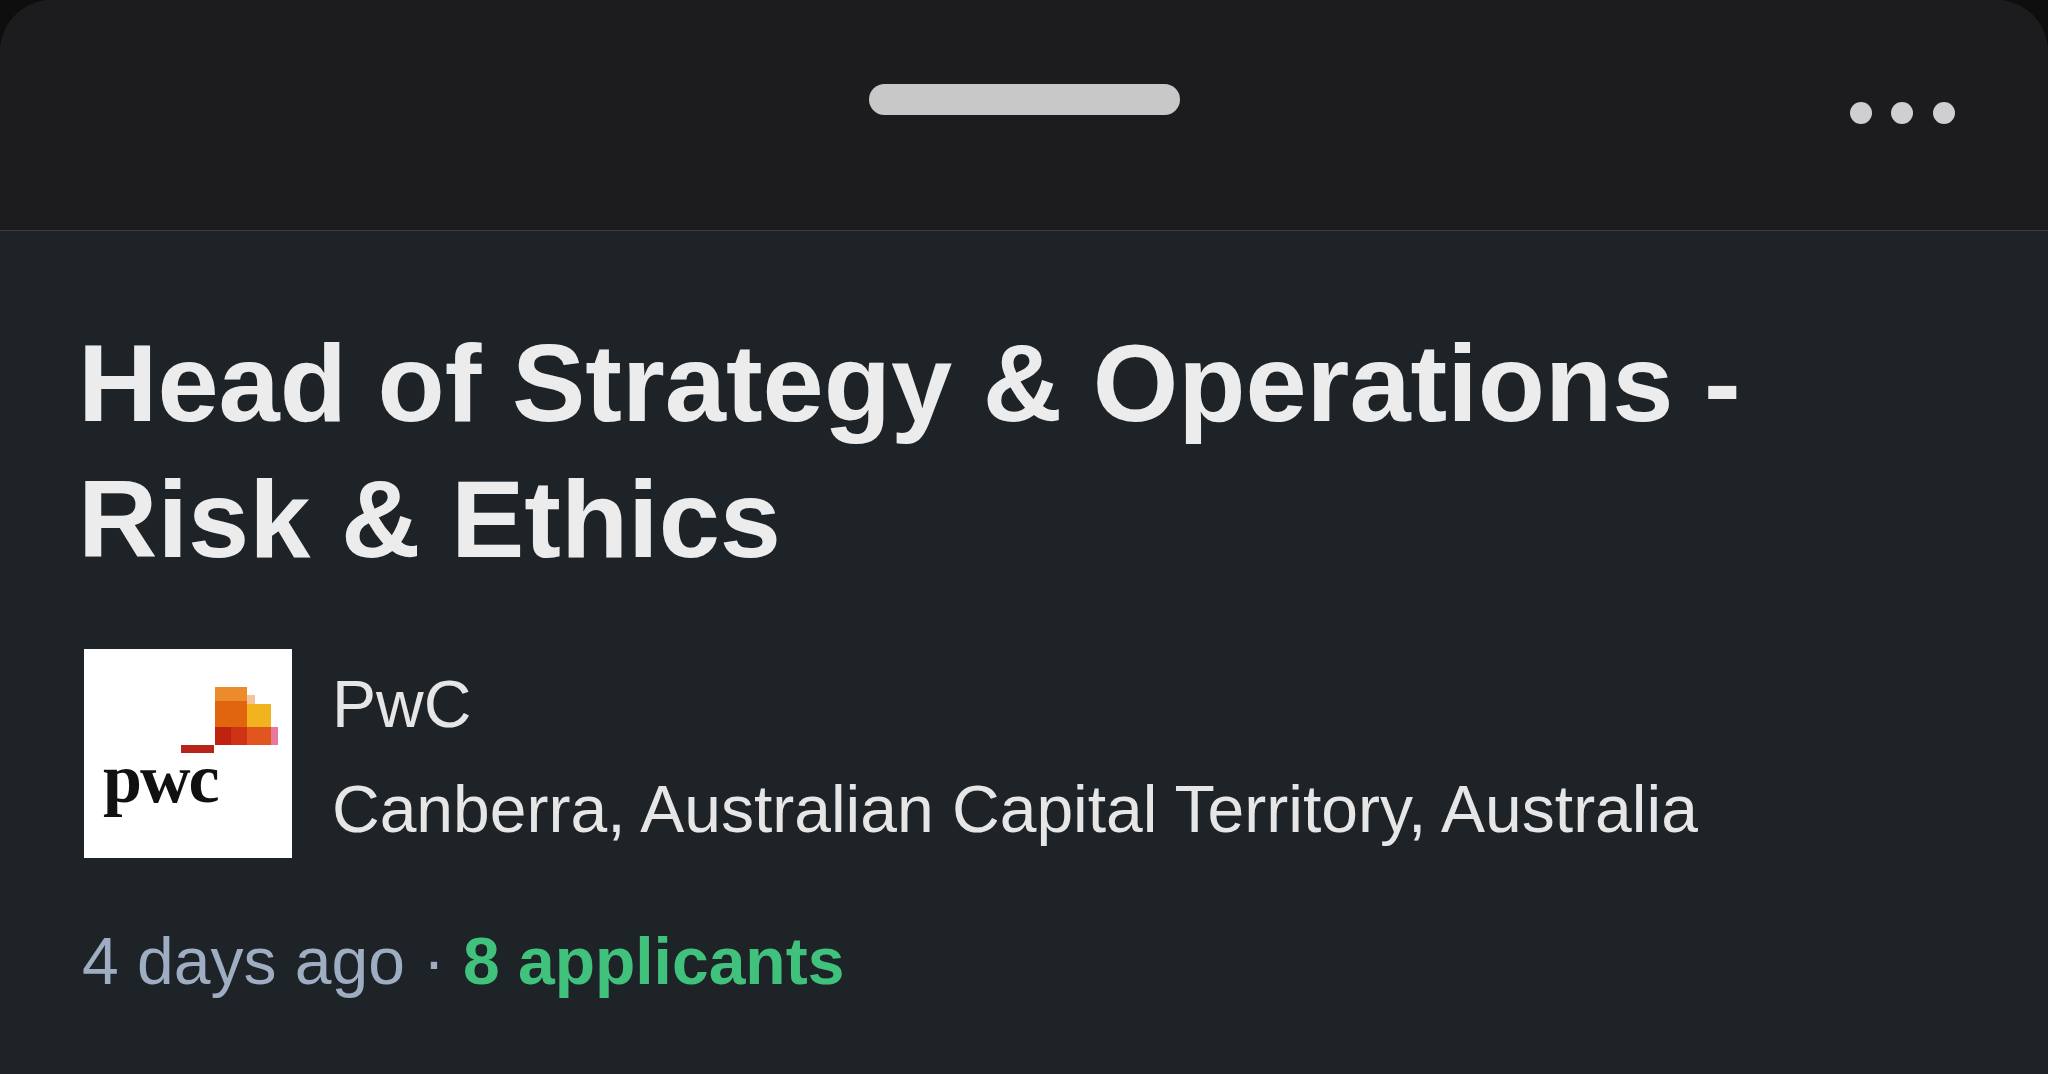 The image size is (2048, 1074). I want to click on applicant-count: 8 applicants, so click(653, 961).